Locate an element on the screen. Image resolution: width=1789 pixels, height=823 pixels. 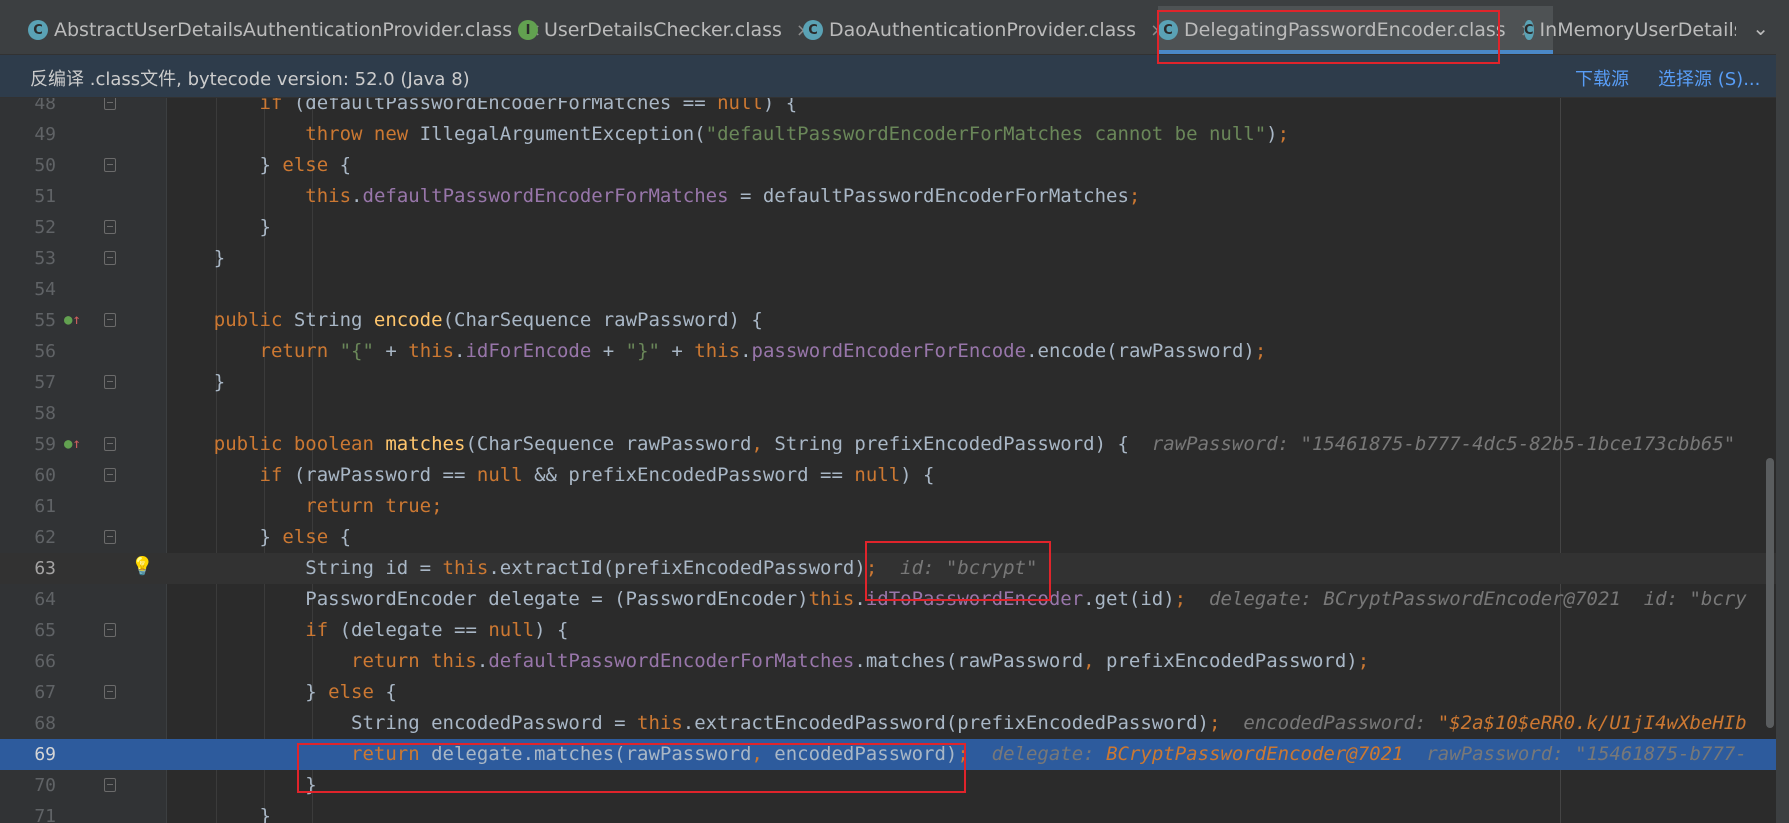
code-line: 65 if (delegate == null) { is located at coordinates (894, 630).